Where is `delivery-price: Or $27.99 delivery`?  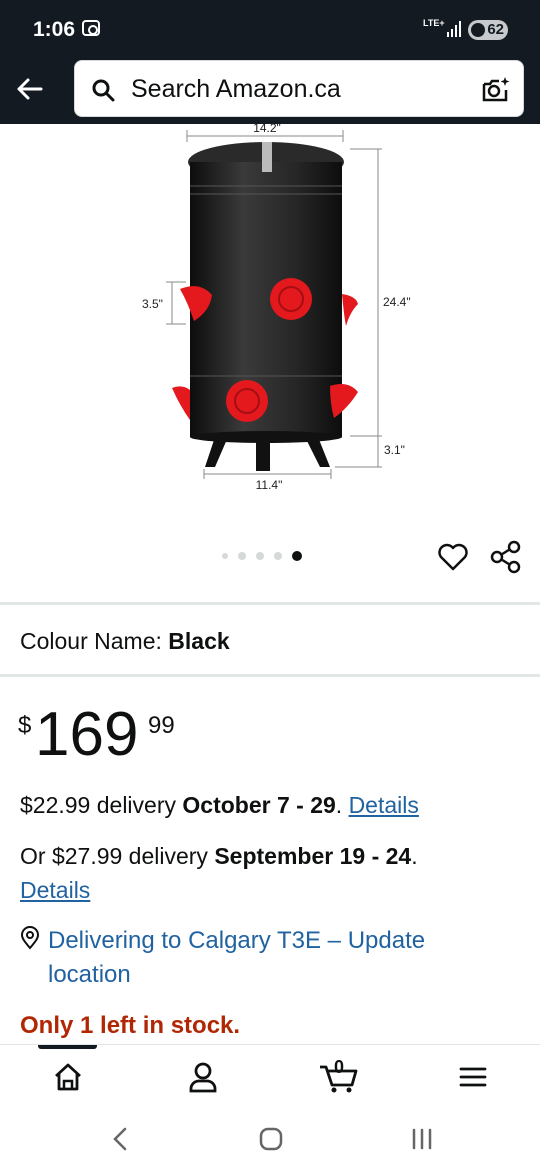
delivery-price: Or $27.99 delivery is located at coordinates (114, 856).